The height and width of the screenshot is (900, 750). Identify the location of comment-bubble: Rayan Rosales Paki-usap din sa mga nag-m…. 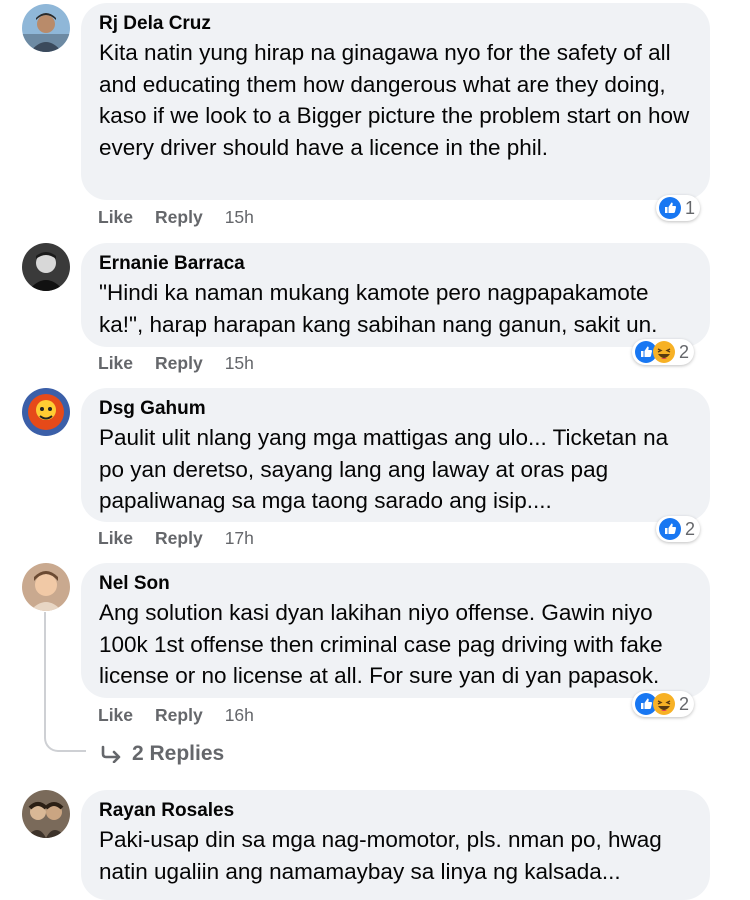
(395, 845).